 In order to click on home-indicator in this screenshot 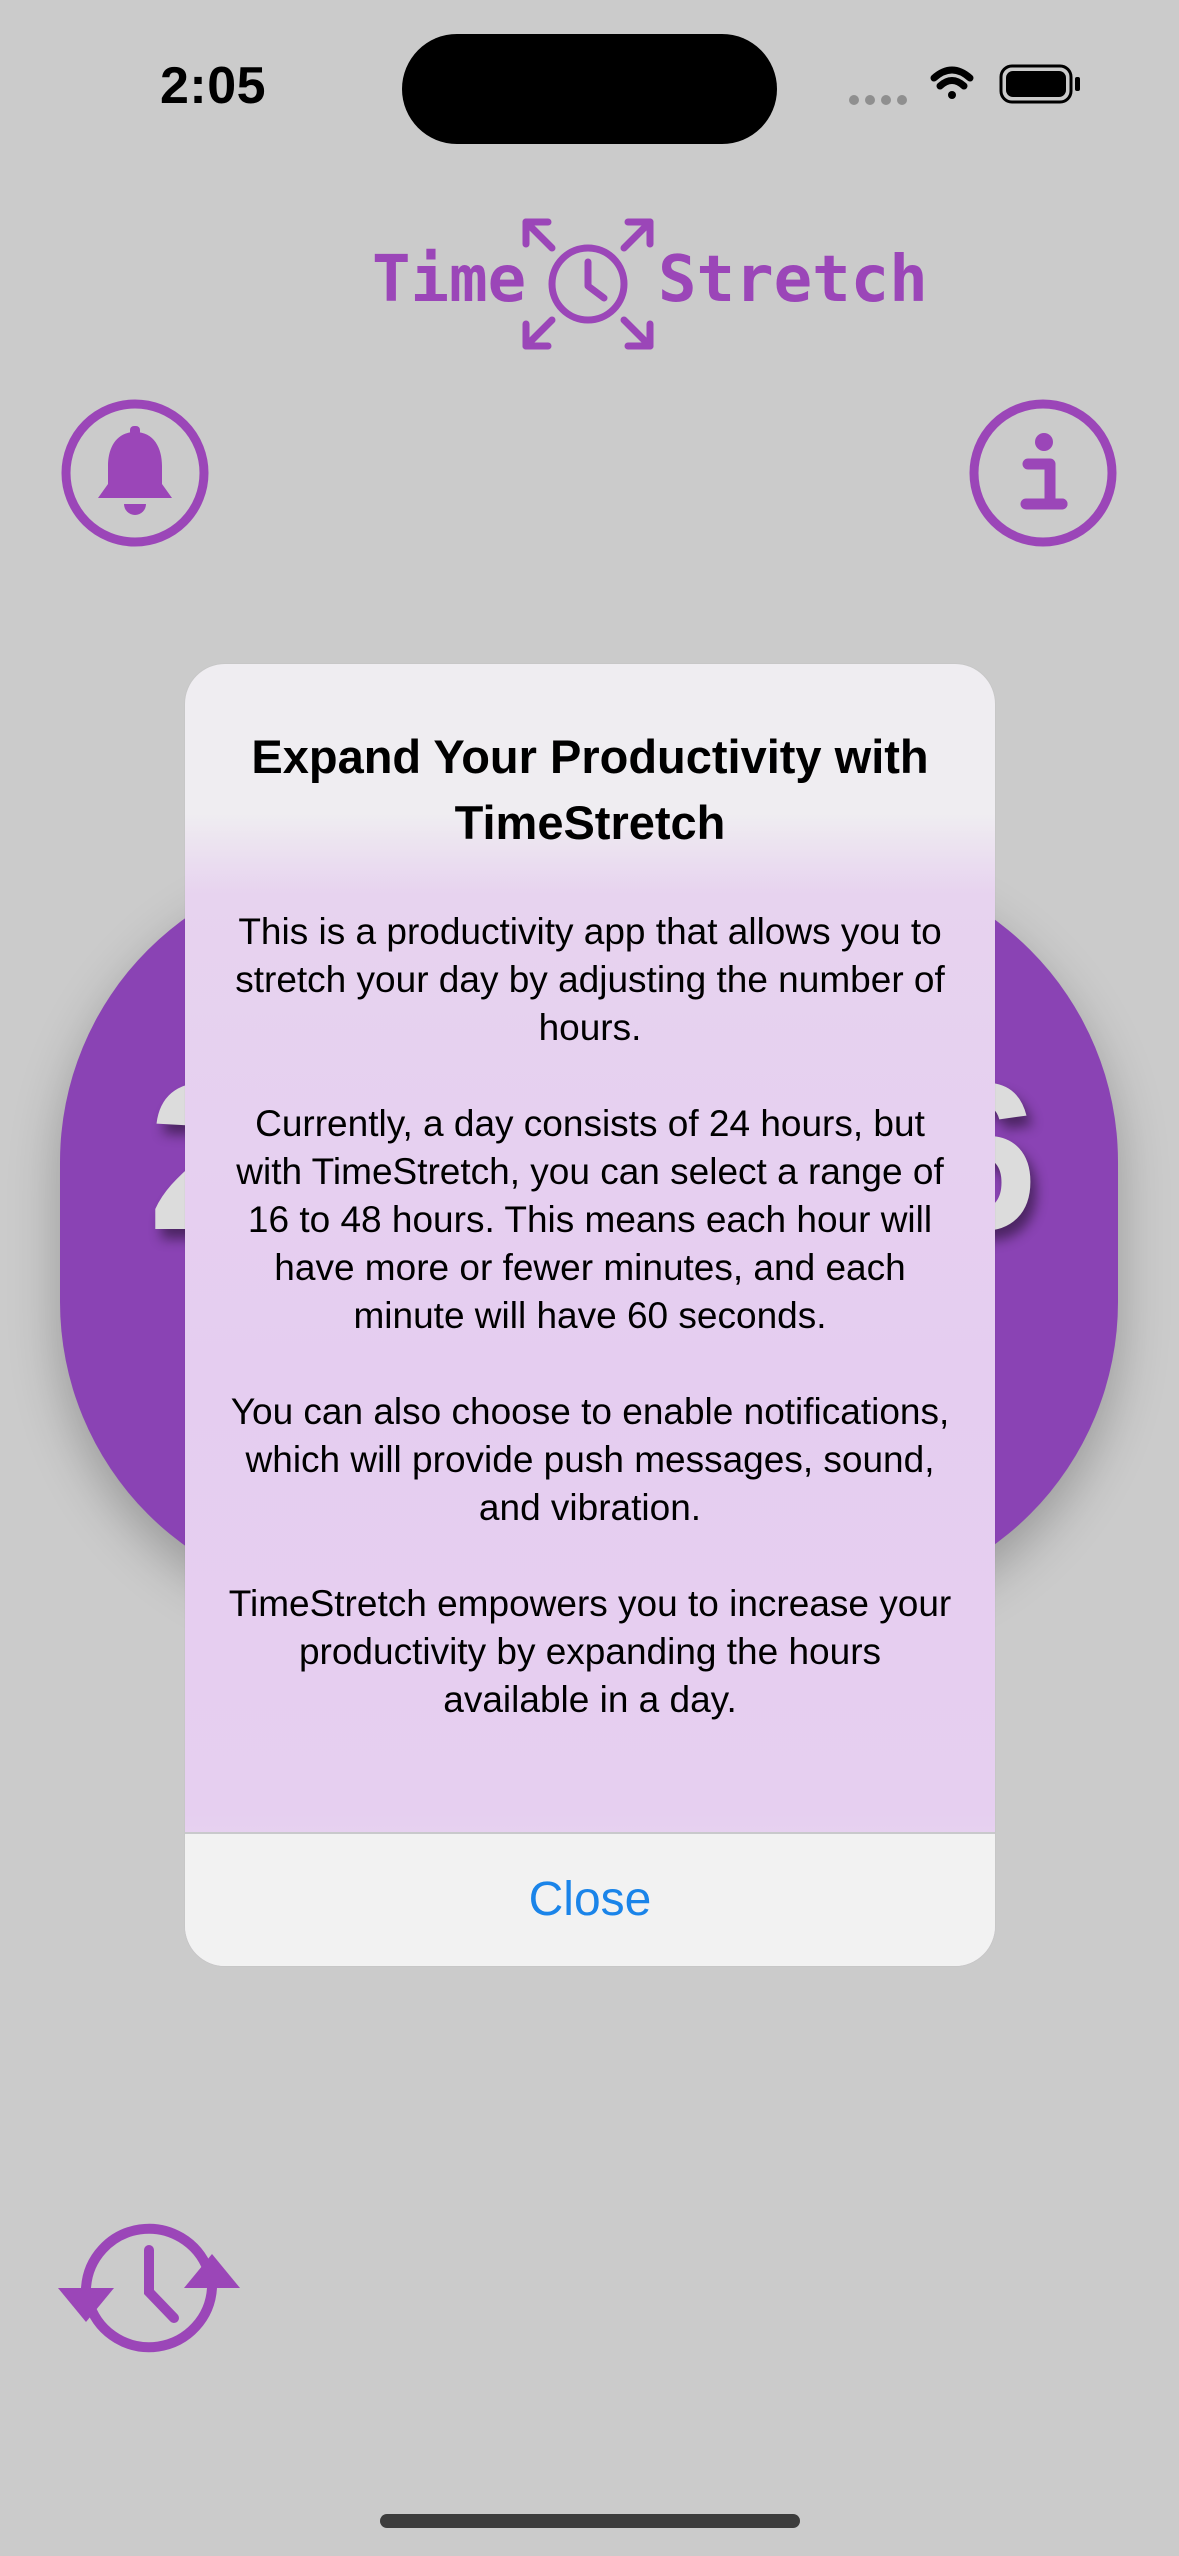, I will do `click(590, 2521)`.